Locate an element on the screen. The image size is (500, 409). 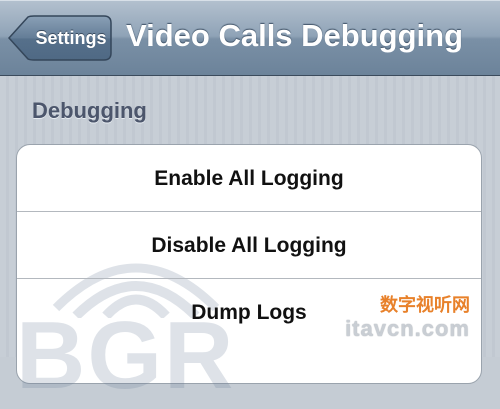
back-button: Settings is located at coordinates (60, 38).